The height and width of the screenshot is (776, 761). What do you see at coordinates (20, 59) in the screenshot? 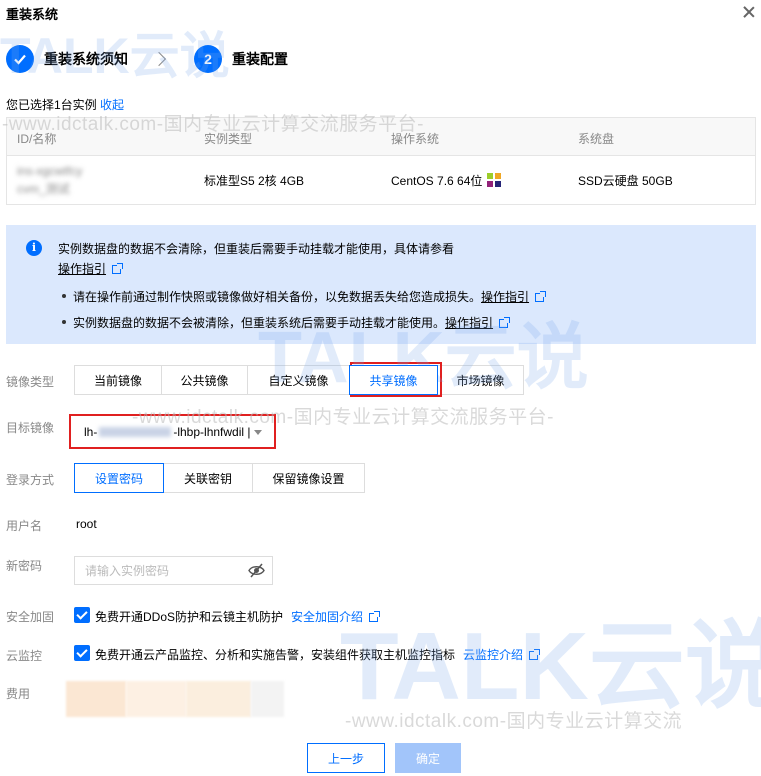
I see `step-1-check-icon` at bounding box center [20, 59].